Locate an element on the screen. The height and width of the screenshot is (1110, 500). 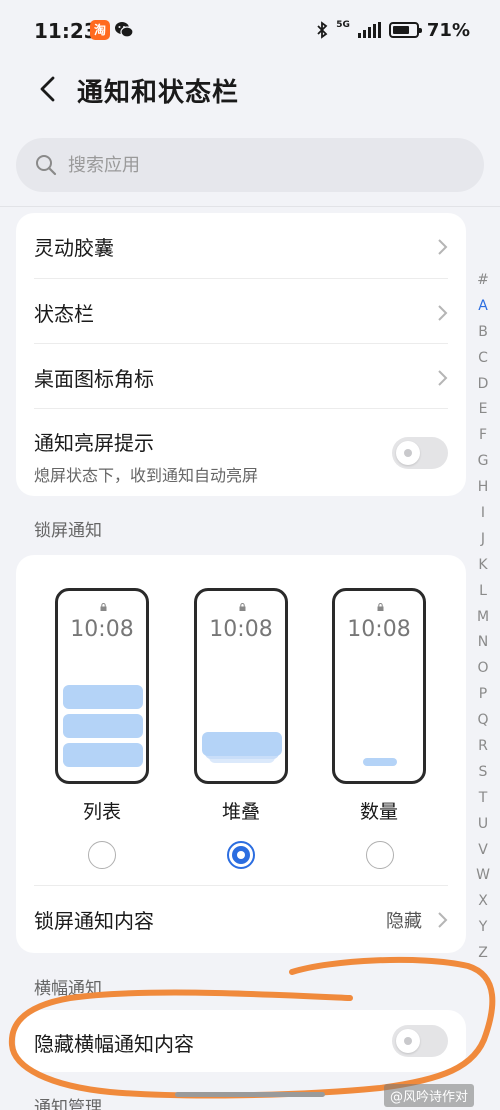
search-icon is located at coordinates (46, 165).